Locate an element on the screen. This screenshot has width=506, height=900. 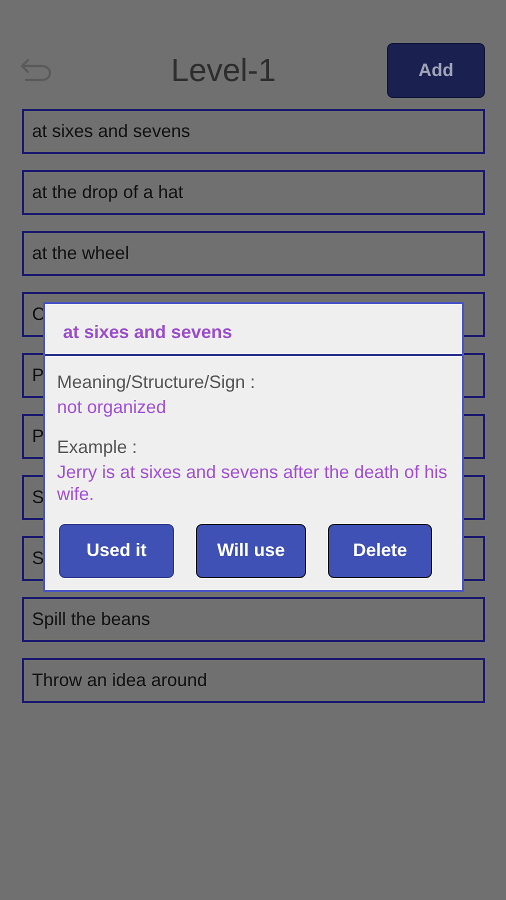
meaning-label: Meaning/Structure/Sign : is located at coordinates (156, 382).